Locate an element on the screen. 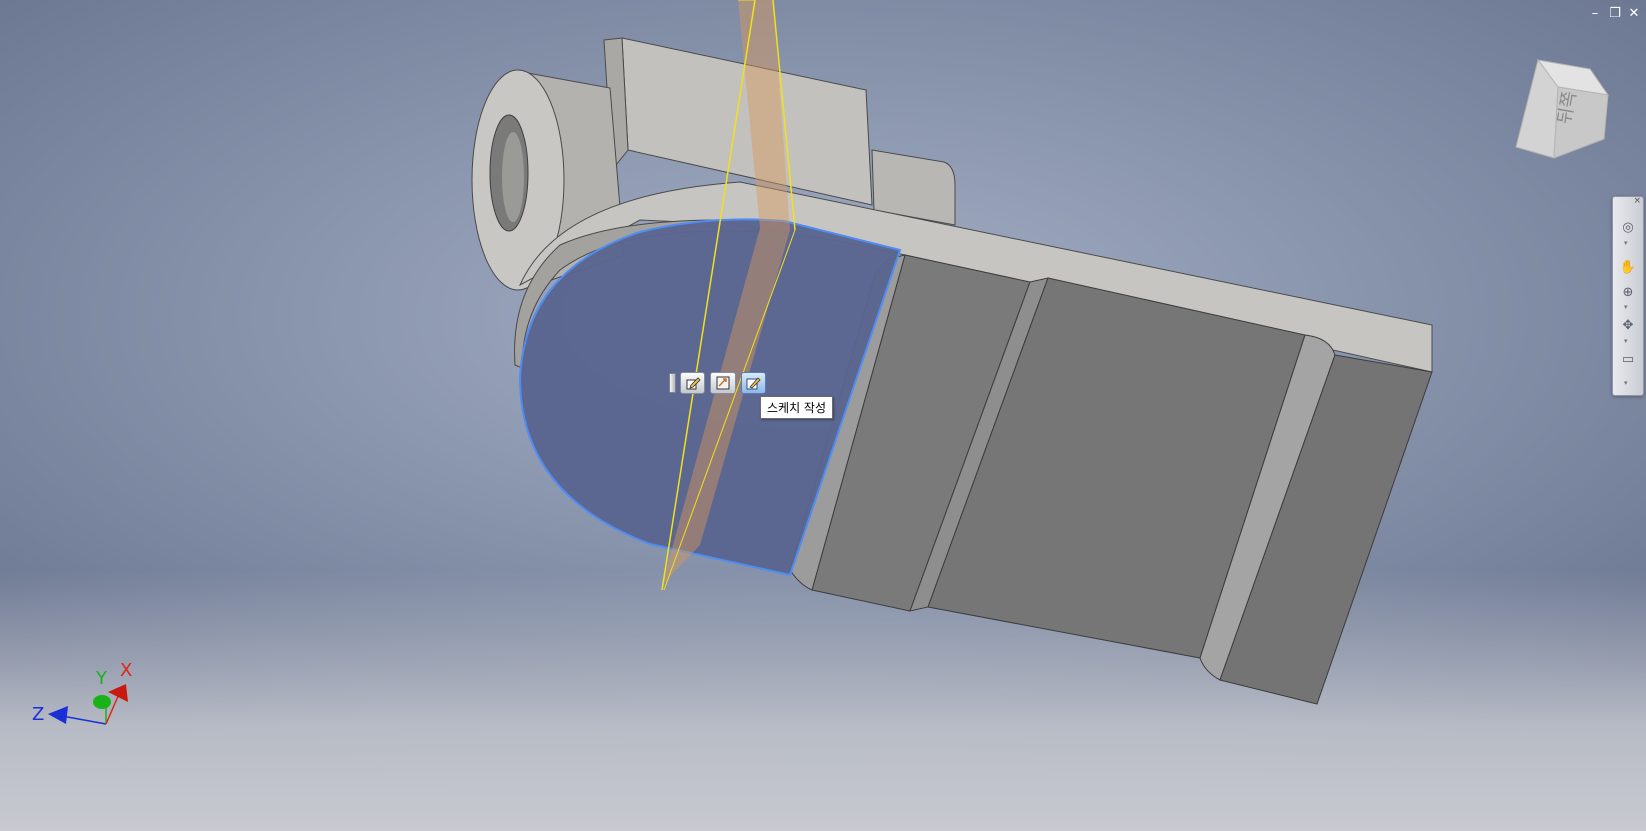 The width and height of the screenshot is (1646, 831). look-at-icon: ▭ is located at coordinates (1628, 359).